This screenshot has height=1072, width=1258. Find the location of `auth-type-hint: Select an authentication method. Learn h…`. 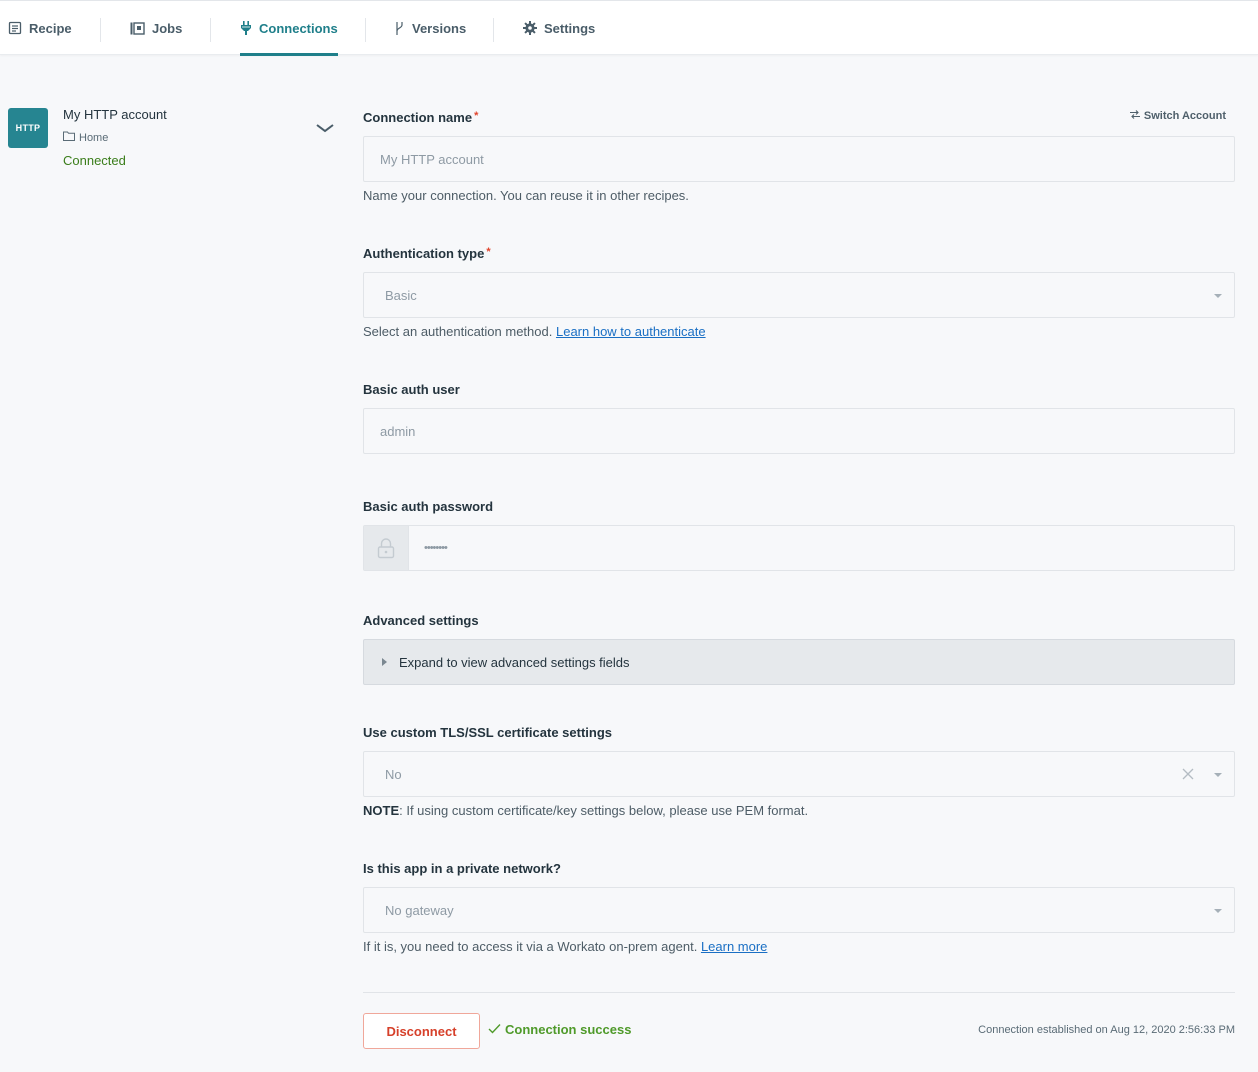

auth-type-hint: Select an authentication method. Learn h… is located at coordinates (534, 331).